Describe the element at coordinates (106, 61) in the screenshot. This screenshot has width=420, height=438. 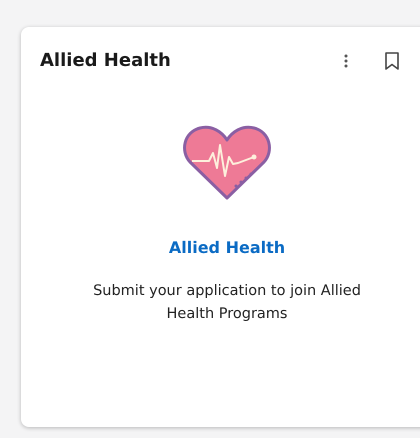
I see `card-title: Allied Health` at that location.